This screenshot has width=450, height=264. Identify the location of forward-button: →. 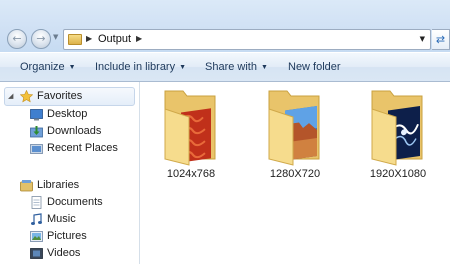
(41, 39).